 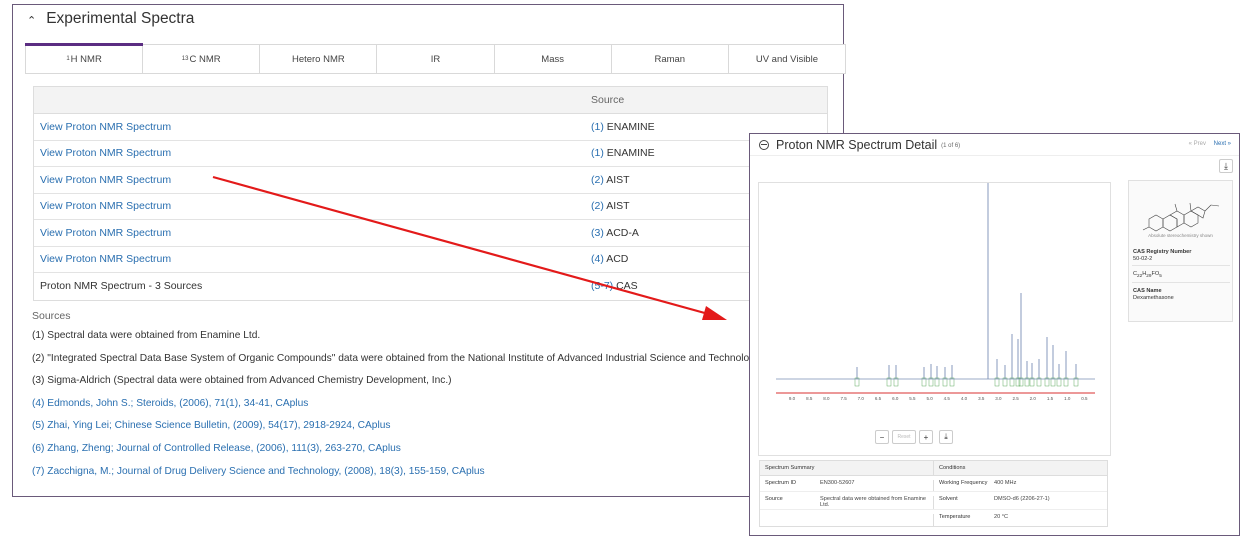 What do you see at coordinates (1222, 144) in the screenshot?
I see `next-link: Next »` at bounding box center [1222, 144].